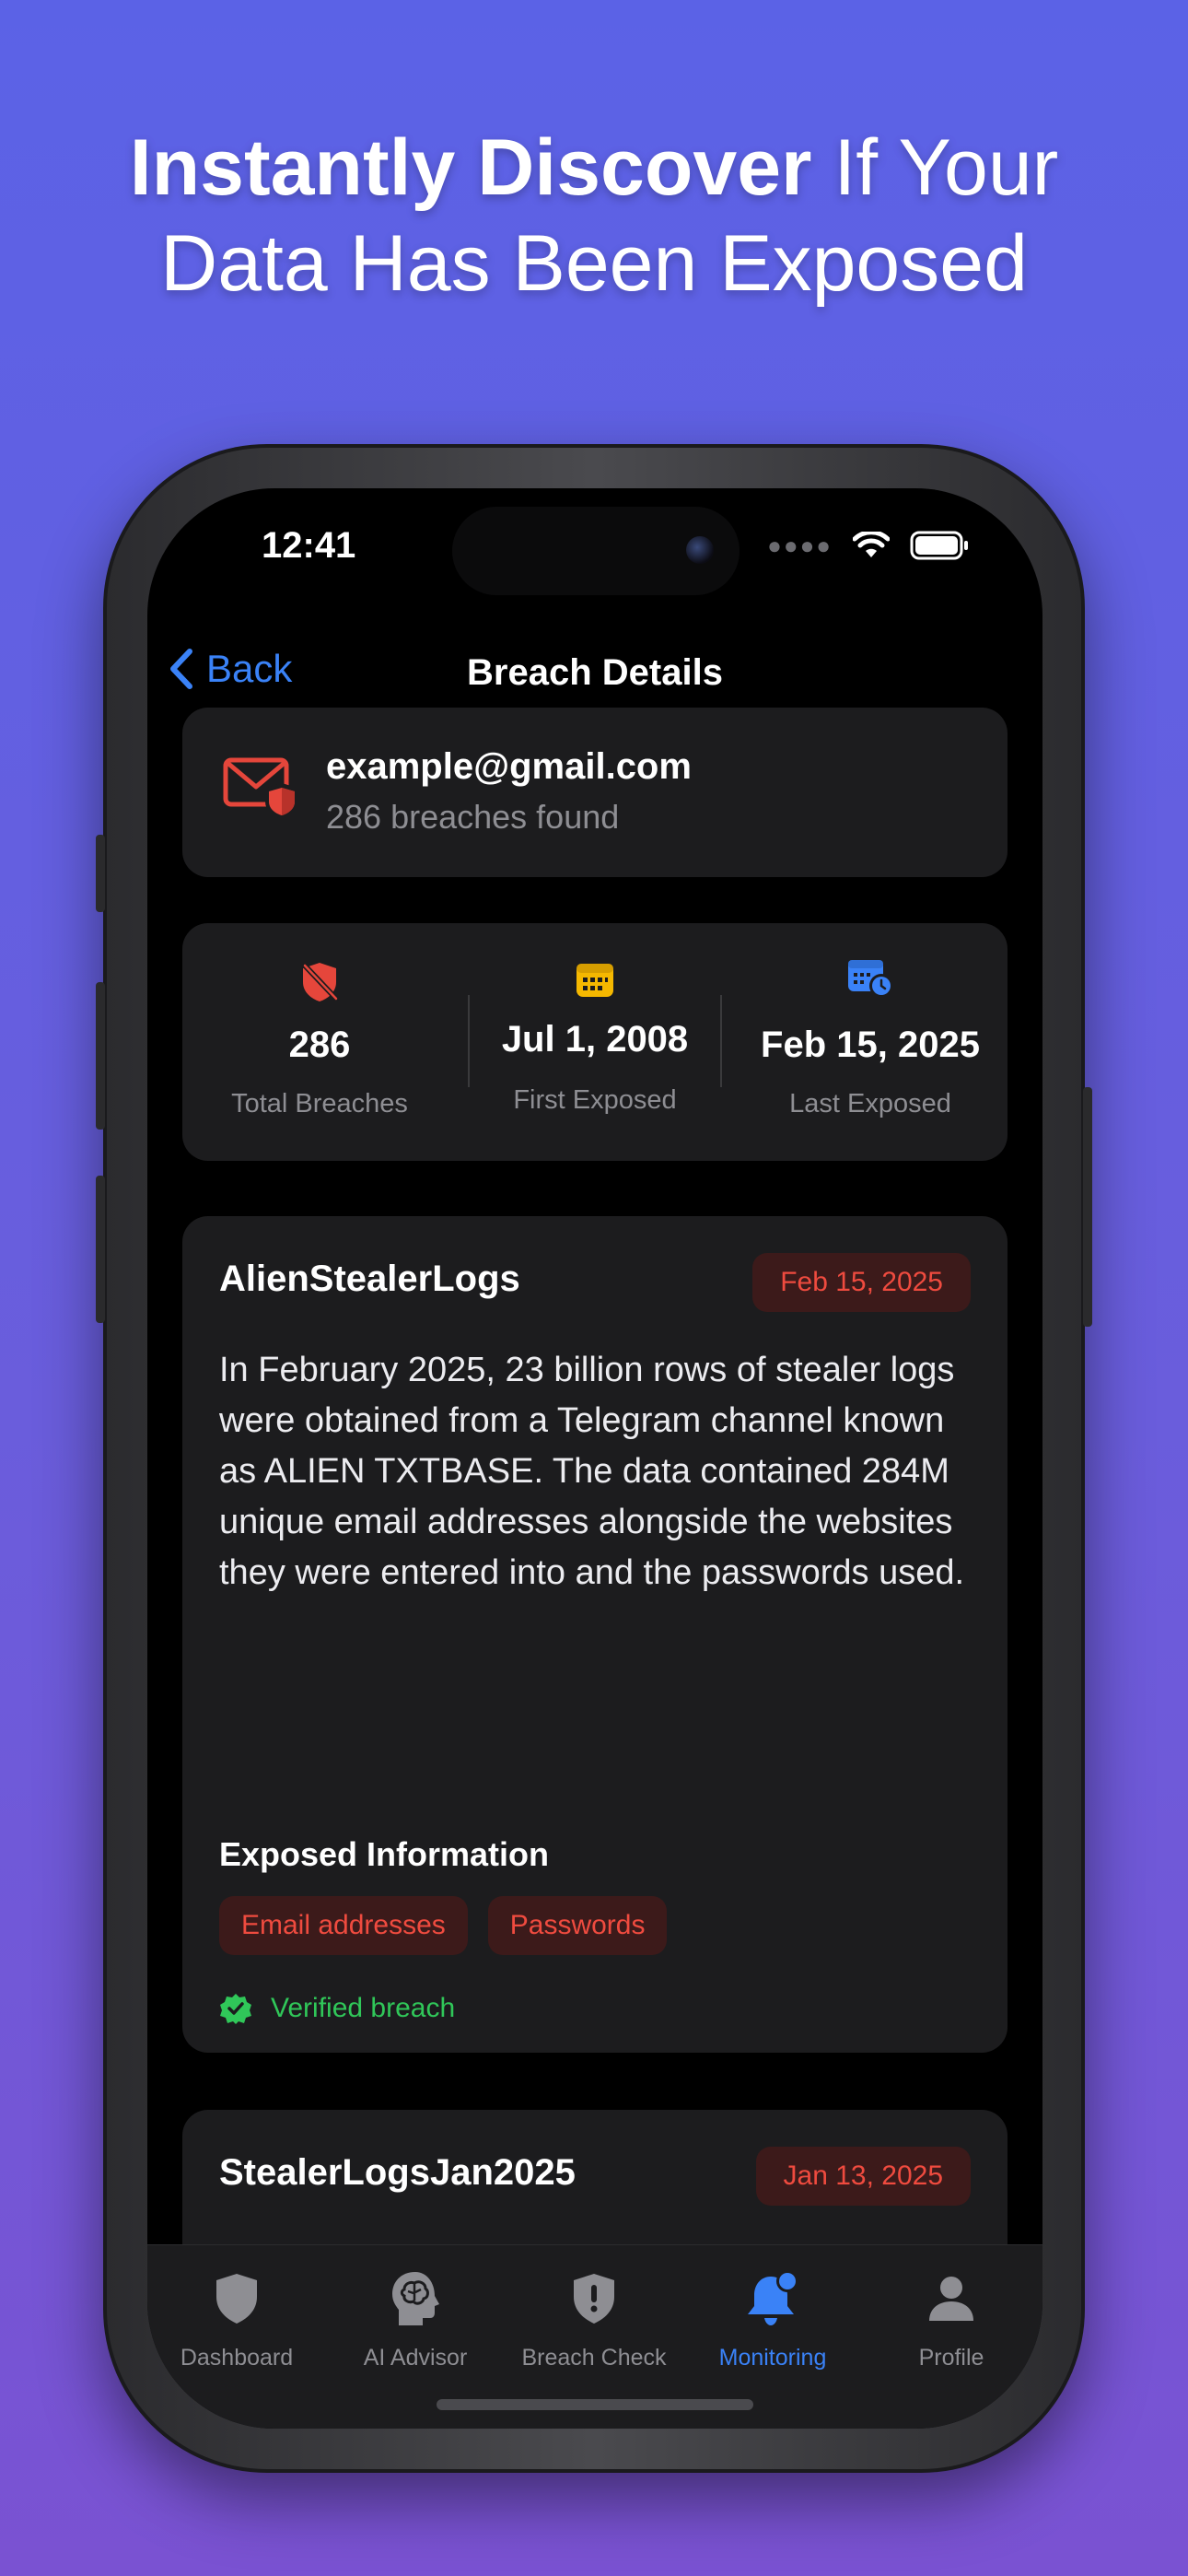 This screenshot has width=1188, height=2576. I want to click on exposed-info-tags: Email addresses Passwords, so click(444, 1926).